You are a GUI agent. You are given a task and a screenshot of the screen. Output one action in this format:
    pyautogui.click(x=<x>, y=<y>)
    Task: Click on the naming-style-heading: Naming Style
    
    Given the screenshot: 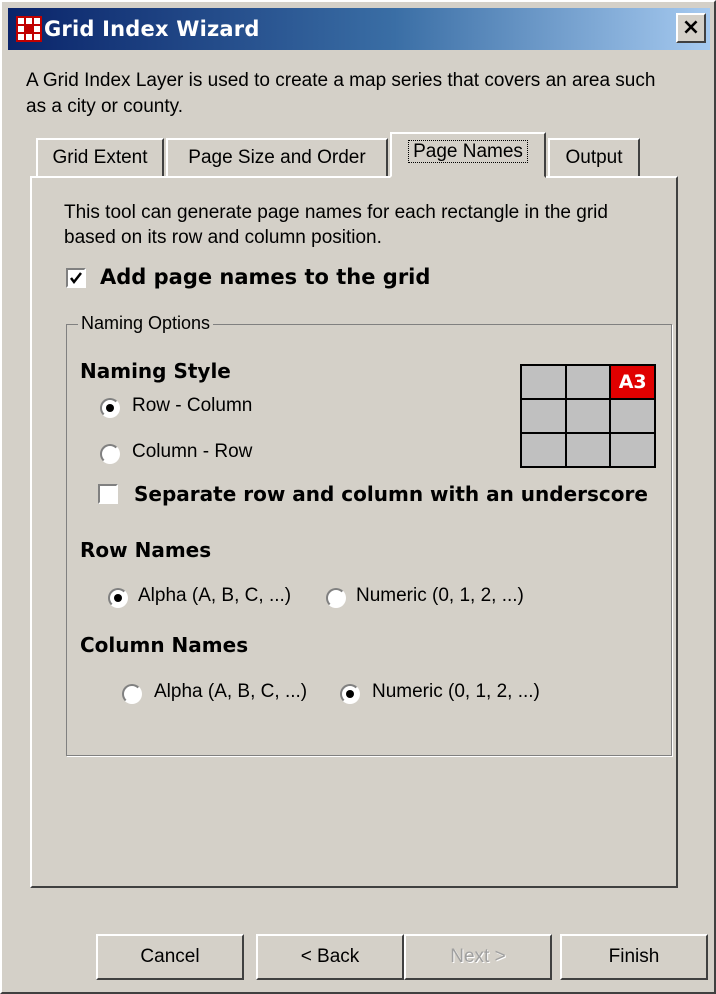 What is the action you would take?
    pyautogui.click(x=155, y=371)
    